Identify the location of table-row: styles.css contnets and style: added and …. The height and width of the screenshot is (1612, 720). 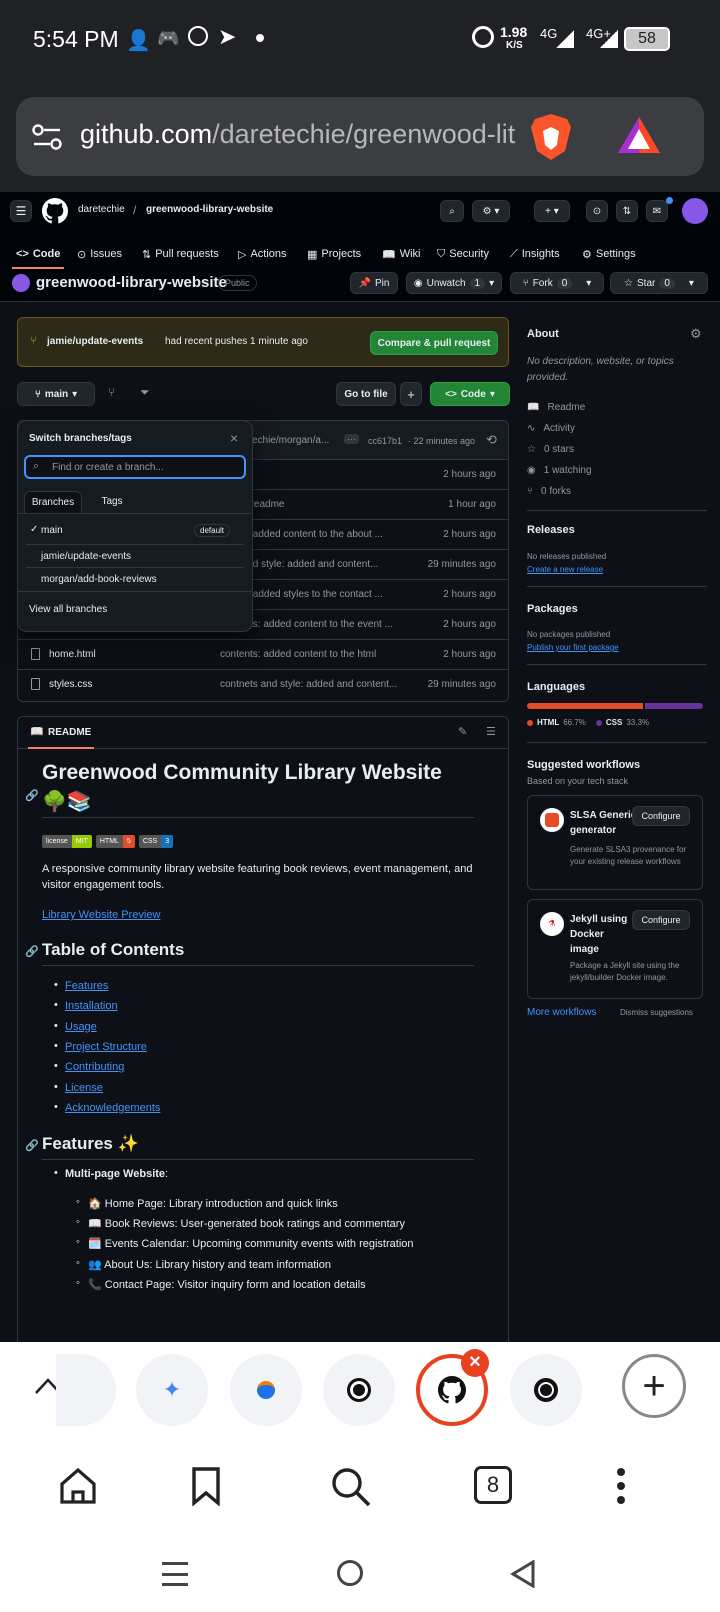
(263, 684).